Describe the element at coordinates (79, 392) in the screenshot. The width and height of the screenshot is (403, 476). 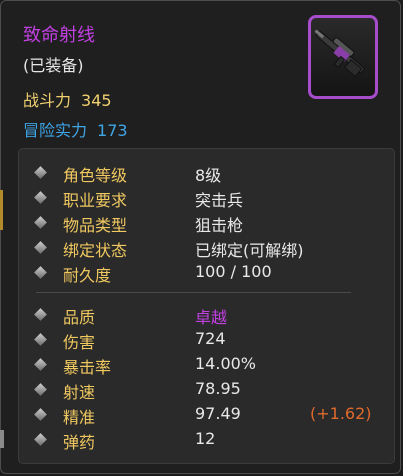
I see `stat-label: 射速` at that location.